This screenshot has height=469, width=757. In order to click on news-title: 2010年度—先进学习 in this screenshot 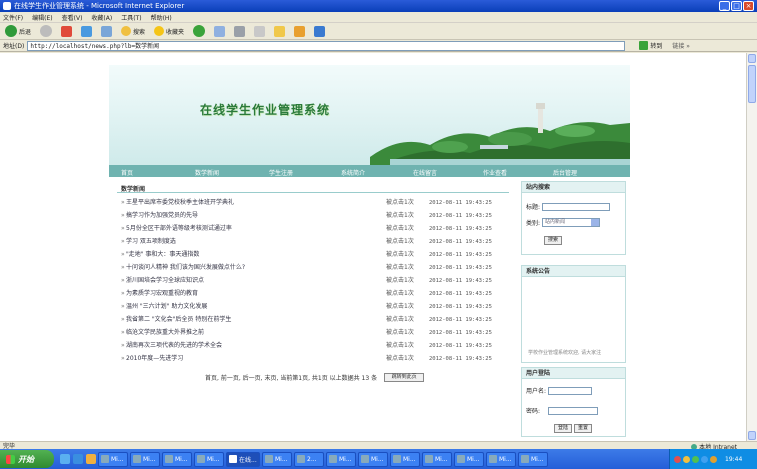, I will do `click(154, 359)`.